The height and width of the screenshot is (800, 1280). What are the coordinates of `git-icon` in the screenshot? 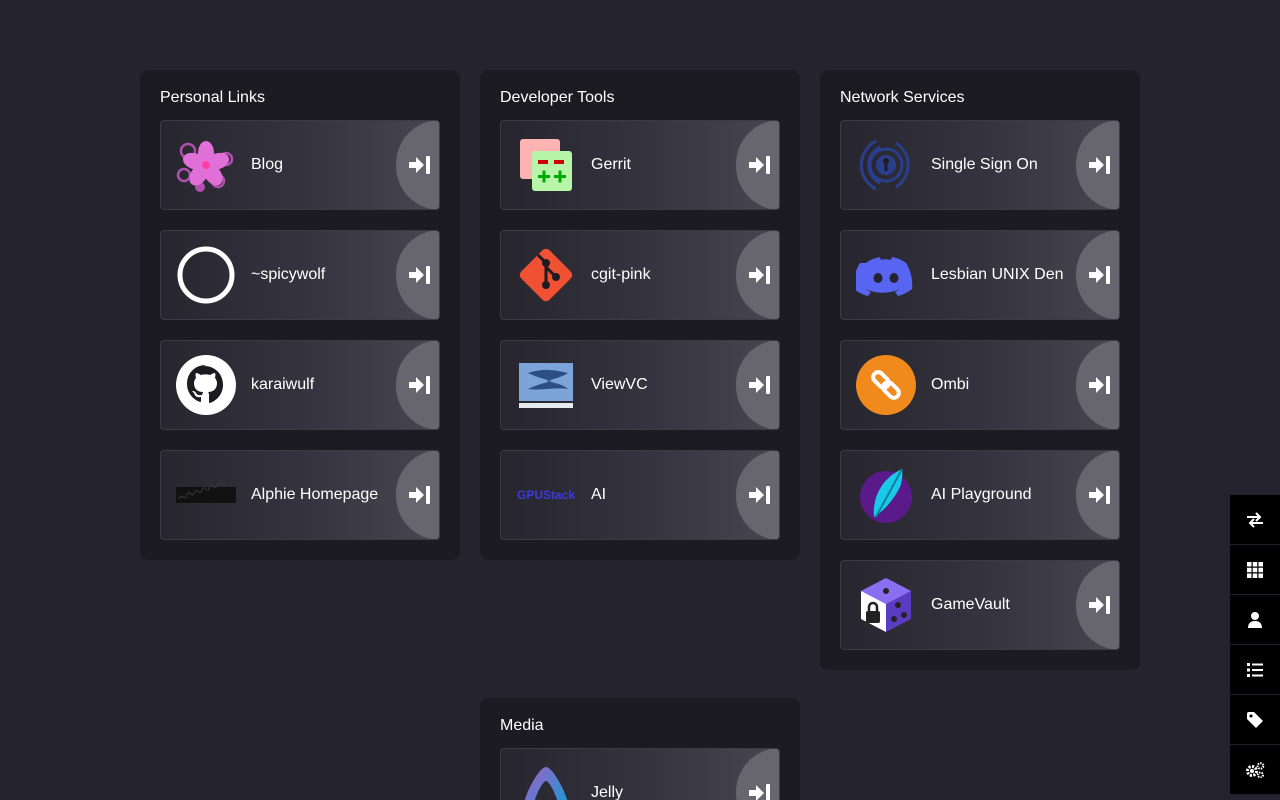 It's located at (546, 275).